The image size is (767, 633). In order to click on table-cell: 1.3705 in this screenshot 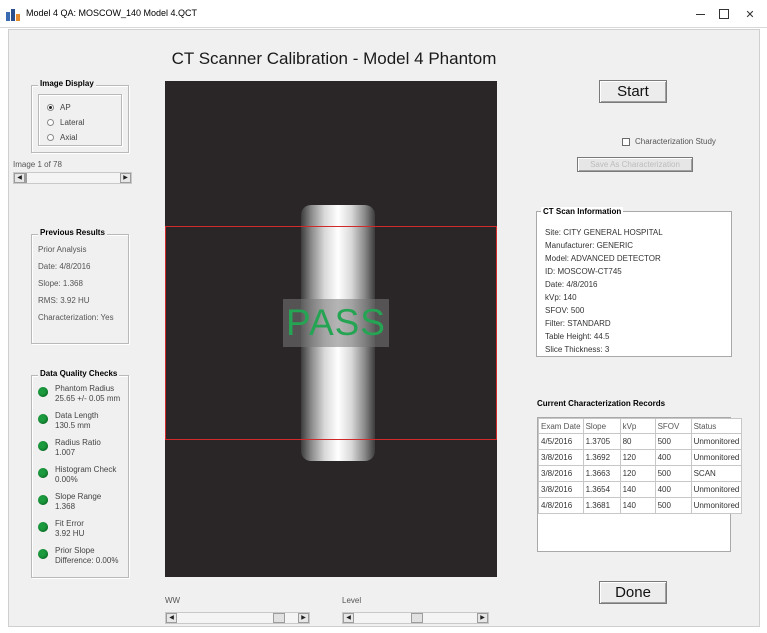, I will do `click(601, 441)`.